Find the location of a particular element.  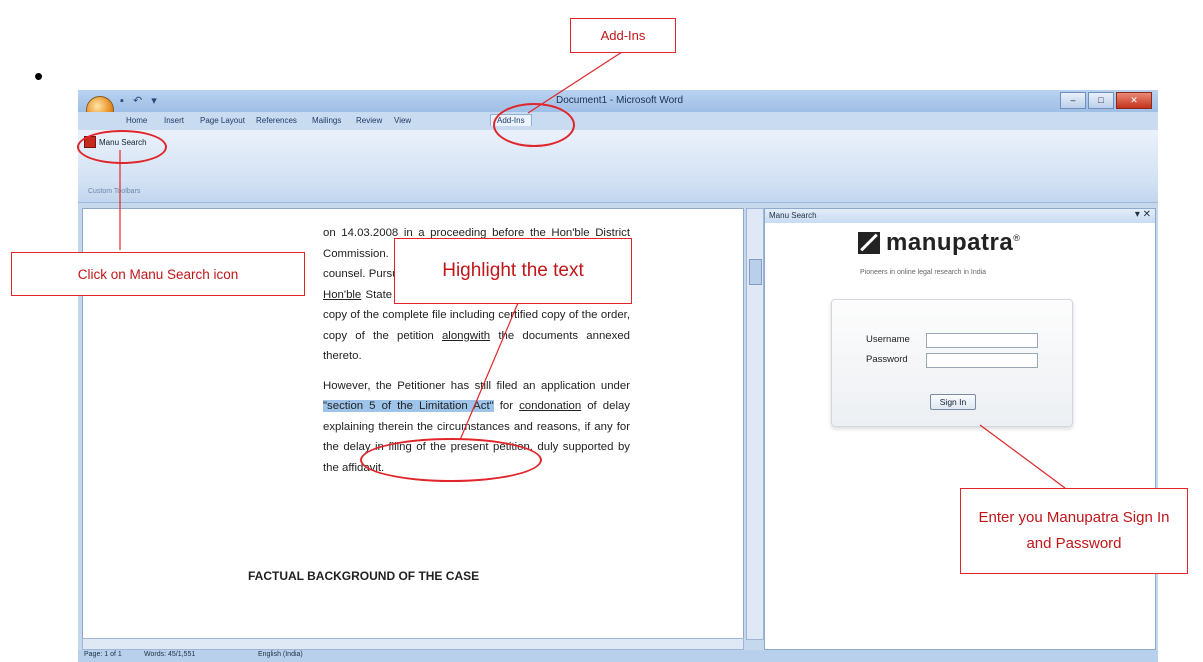

callout-click-manu-search: Click on Manu Search icon is located at coordinates (158, 274).